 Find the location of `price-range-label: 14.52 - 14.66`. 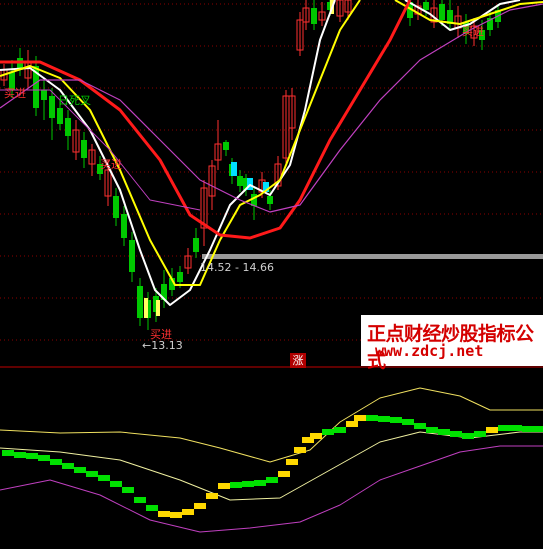

price-range-label: 14.52 - 14.66 is located at coordinates (237, 267).